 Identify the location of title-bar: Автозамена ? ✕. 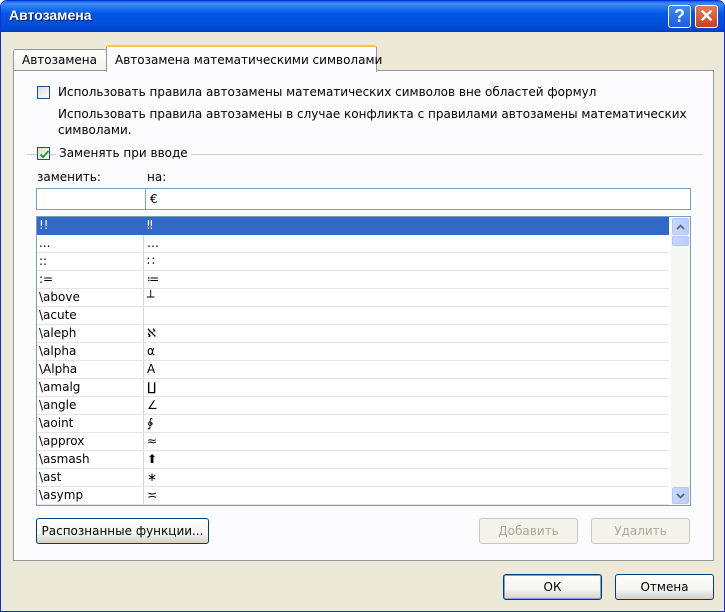
(362, 16).